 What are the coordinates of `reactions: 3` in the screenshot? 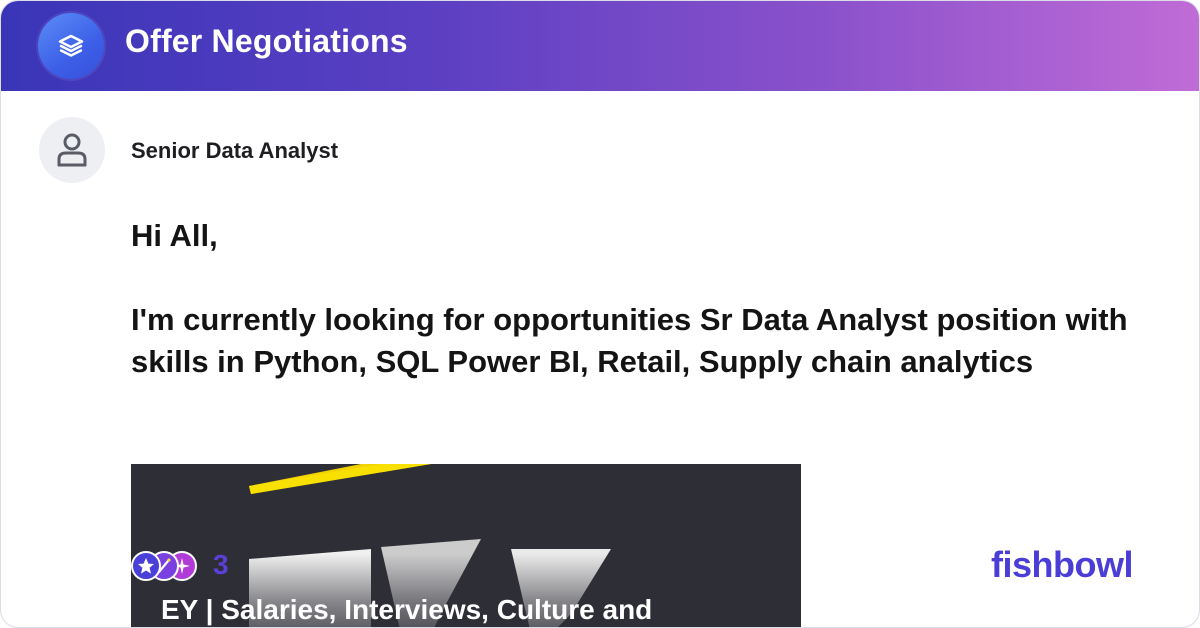 It's located at (186, 566).